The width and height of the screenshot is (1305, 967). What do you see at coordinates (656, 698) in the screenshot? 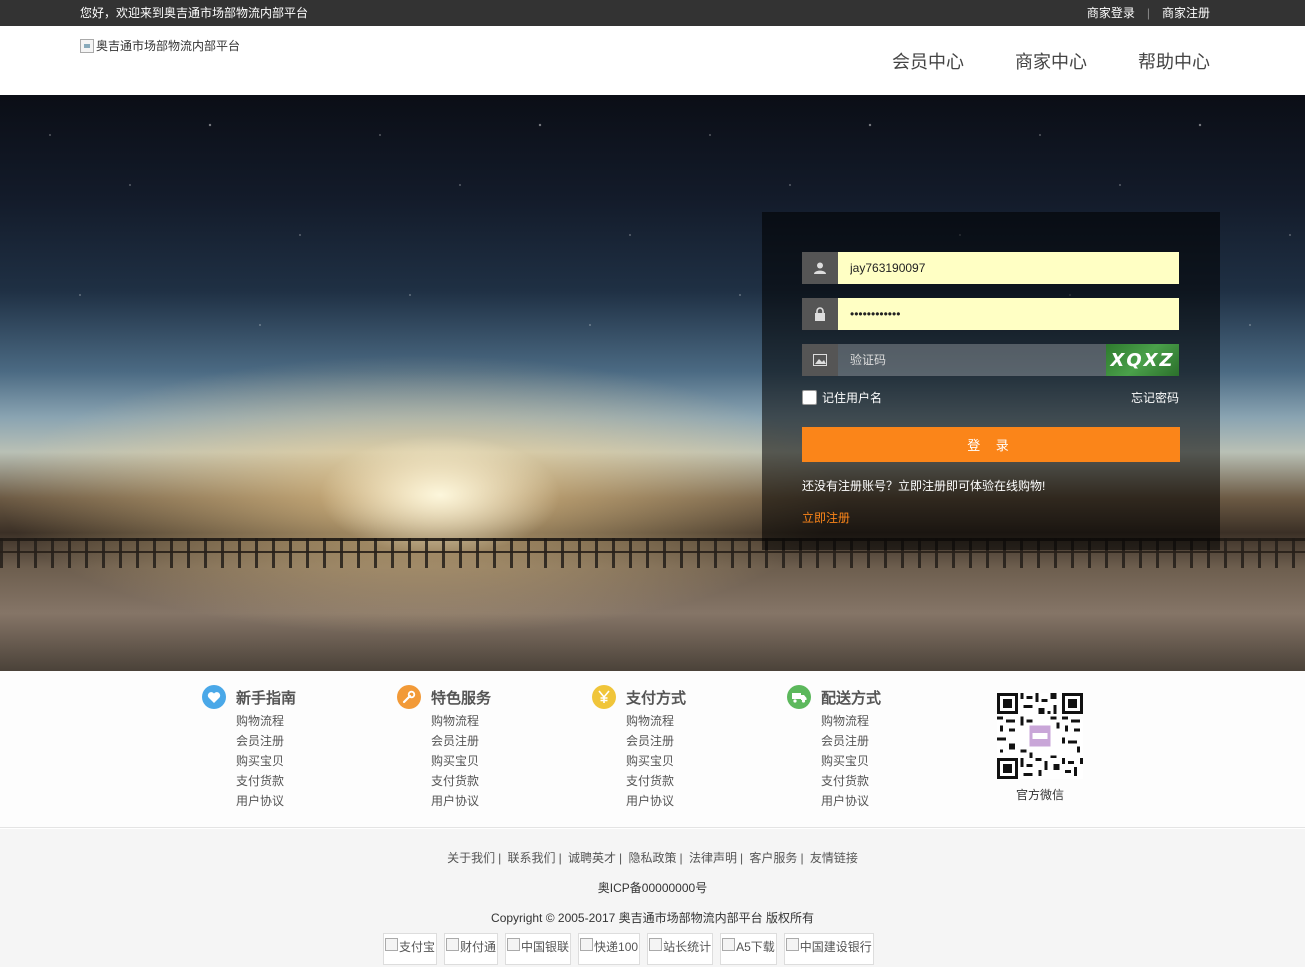
I see `service-title: 支付方式` at bounding box center [656, 698].